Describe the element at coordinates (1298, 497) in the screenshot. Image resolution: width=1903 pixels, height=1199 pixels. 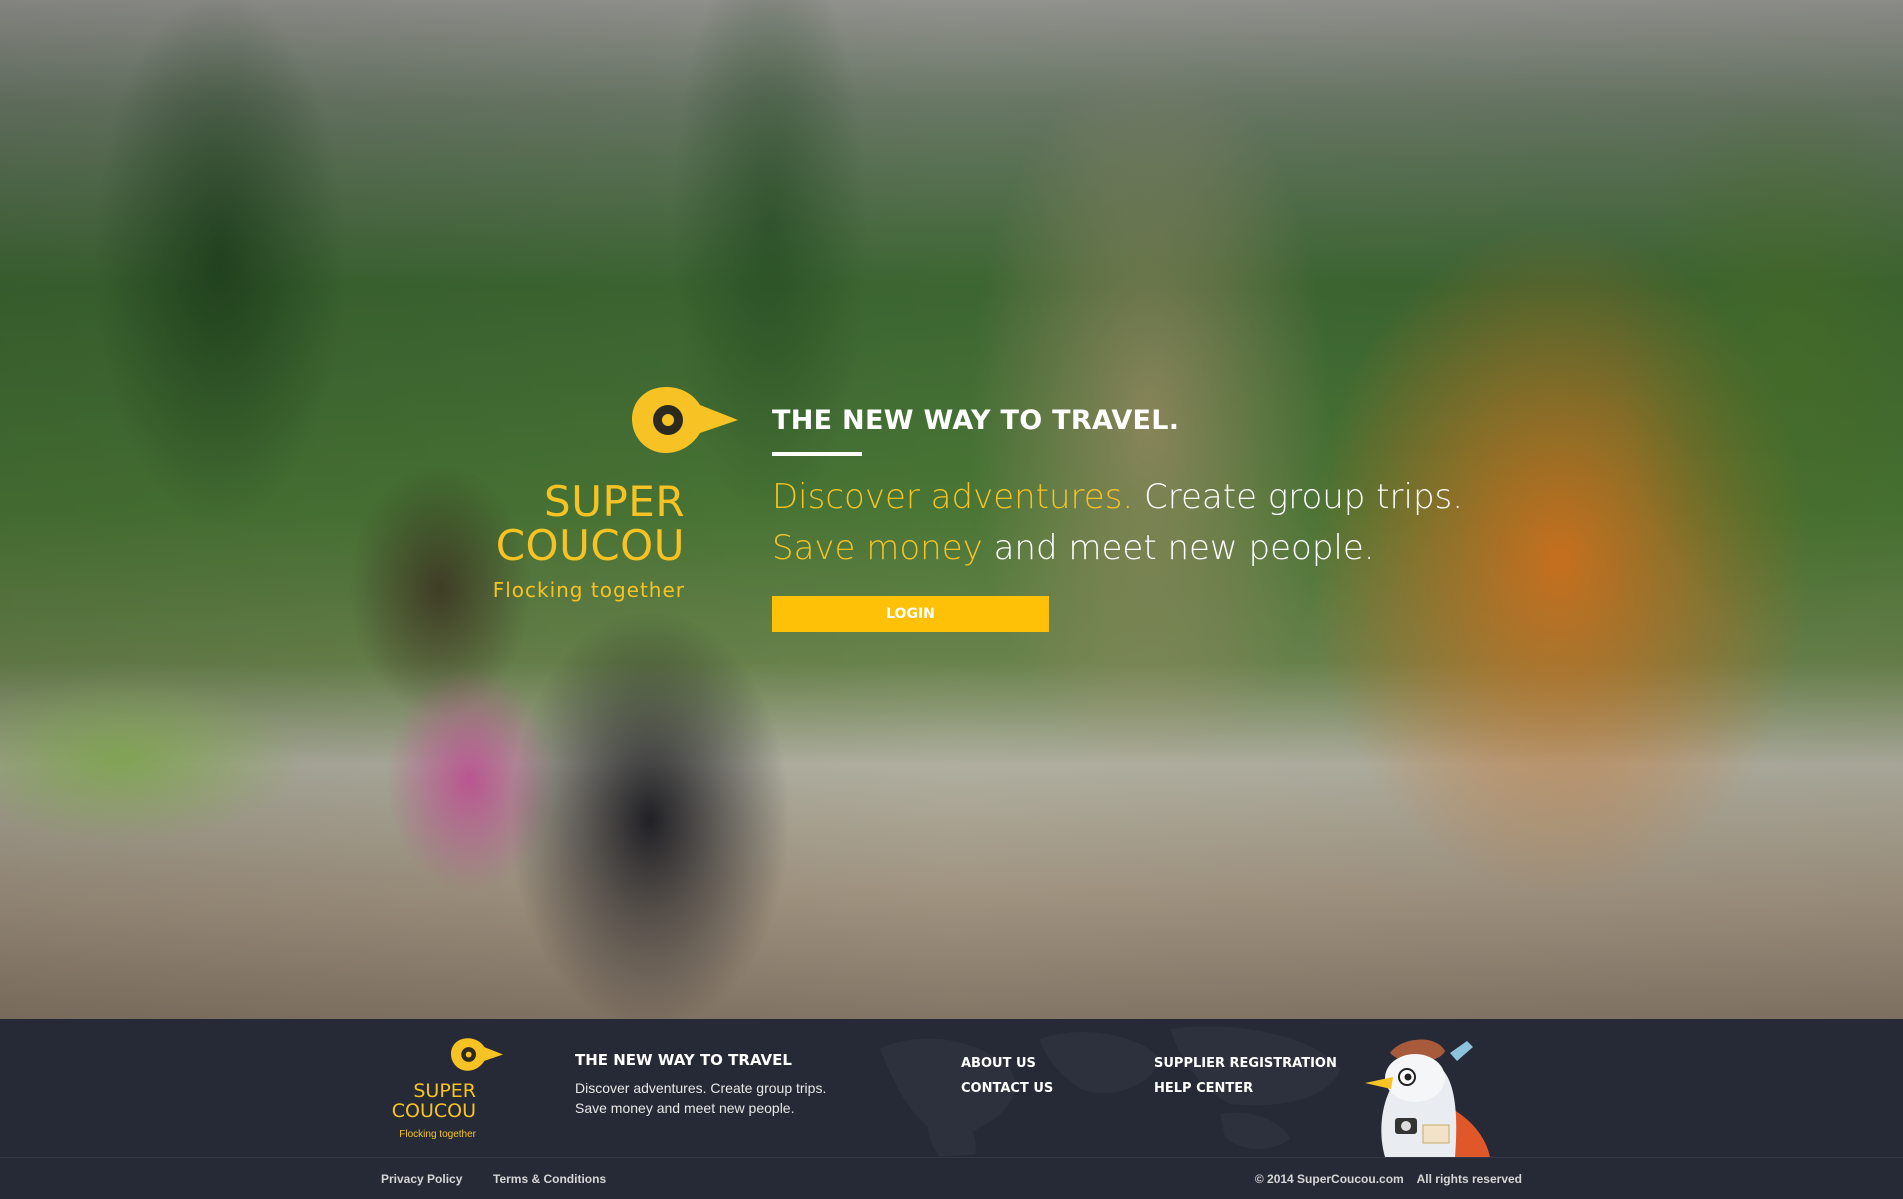
I see `hero-line-1-rest: Create group trips.` at that location.